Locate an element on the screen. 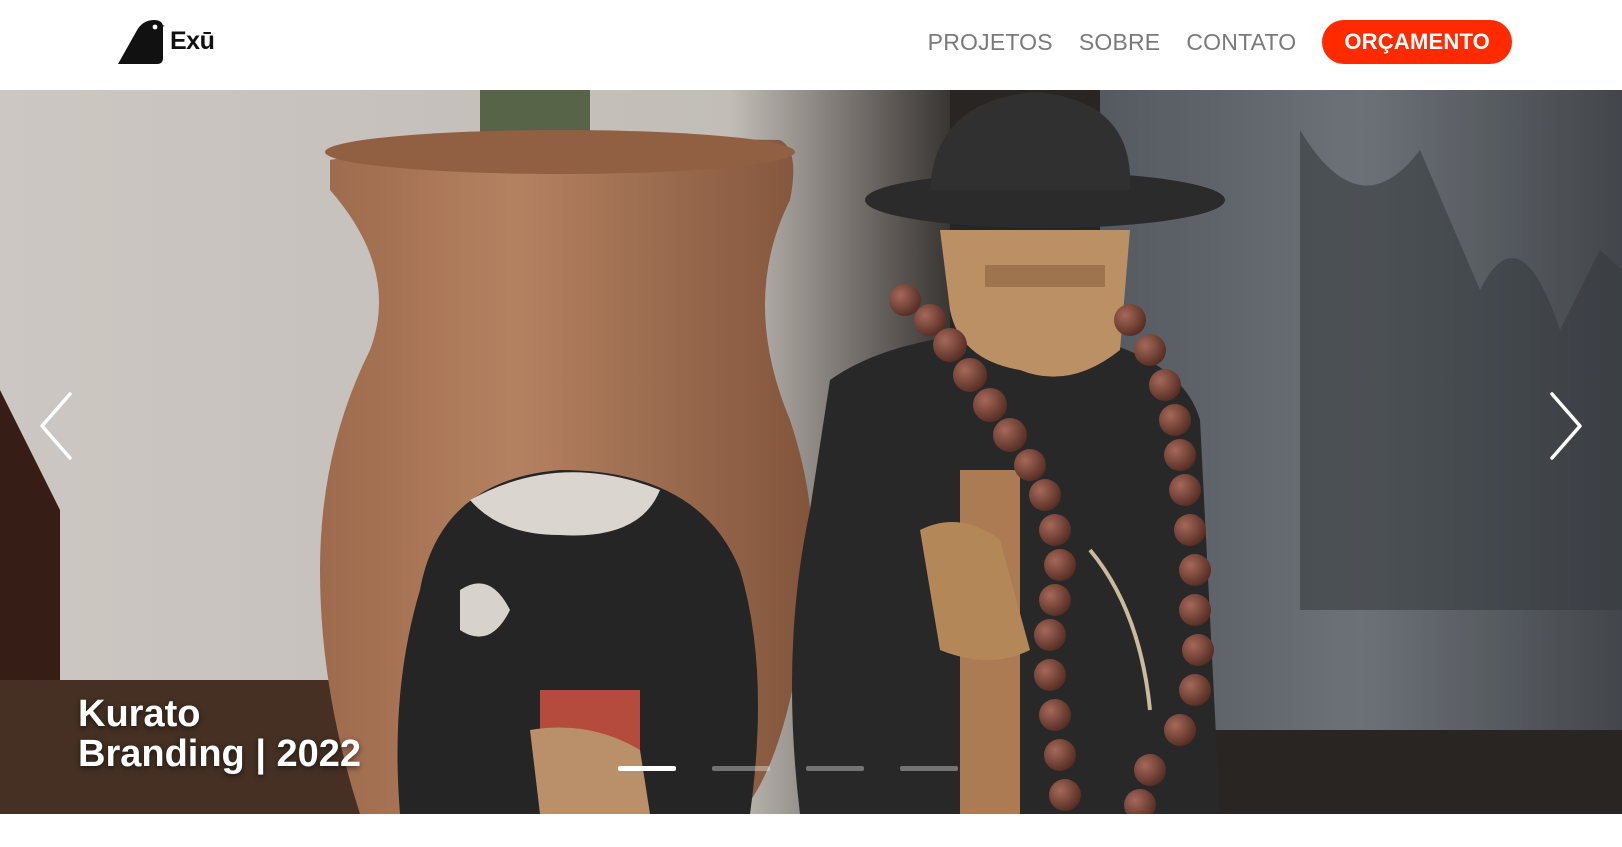  caption-project-name: Kurato is located at coordinates (139, 714).